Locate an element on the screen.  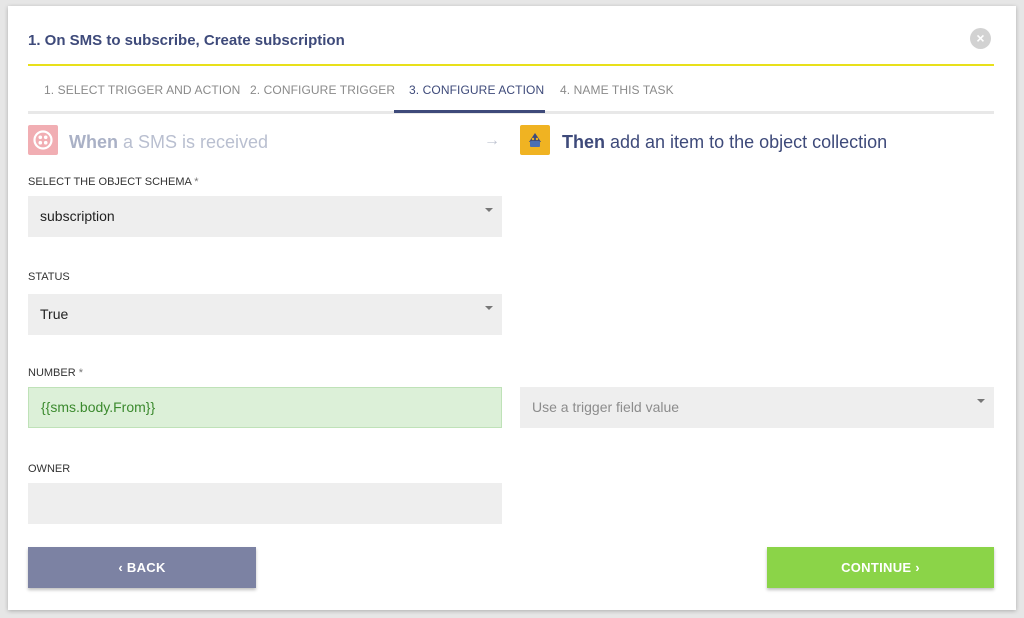
tab-name-this-task: 4. NAME THIS TASK is located at coordinates (617, 90).